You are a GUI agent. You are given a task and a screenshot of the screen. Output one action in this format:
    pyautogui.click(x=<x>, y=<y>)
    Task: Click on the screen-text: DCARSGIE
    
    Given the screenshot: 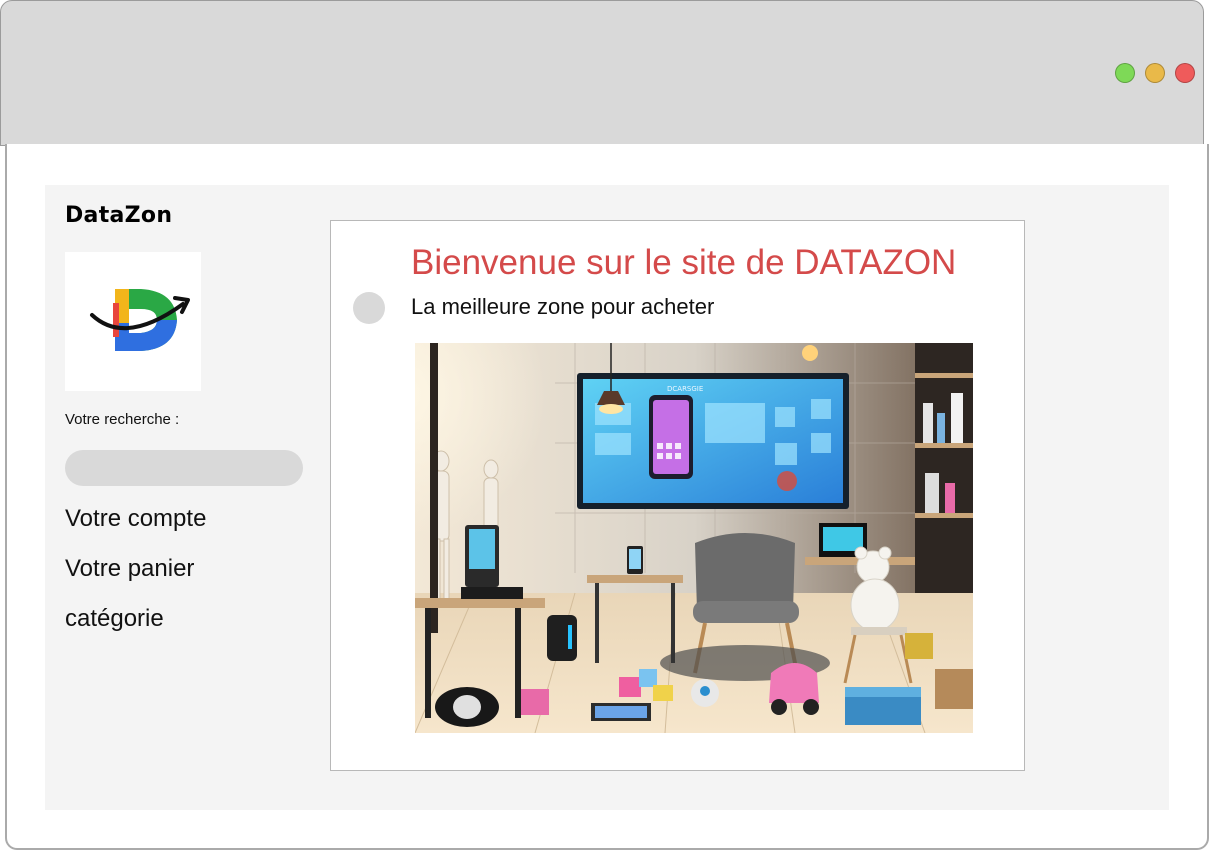 What is the action you would take?
    pyautogui.click(x=685, y=389)
    